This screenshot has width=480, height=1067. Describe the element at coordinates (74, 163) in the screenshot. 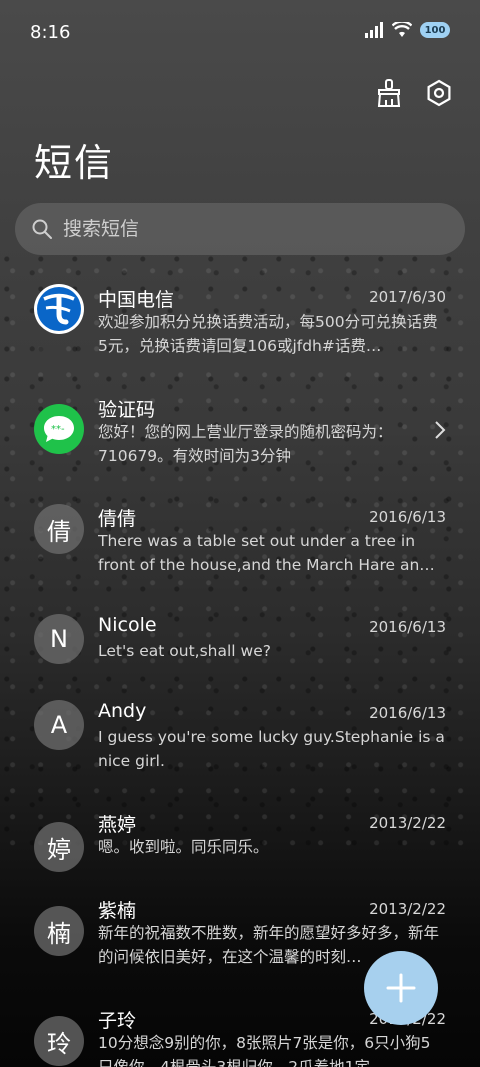

I see `page-title: 短信` at that location.